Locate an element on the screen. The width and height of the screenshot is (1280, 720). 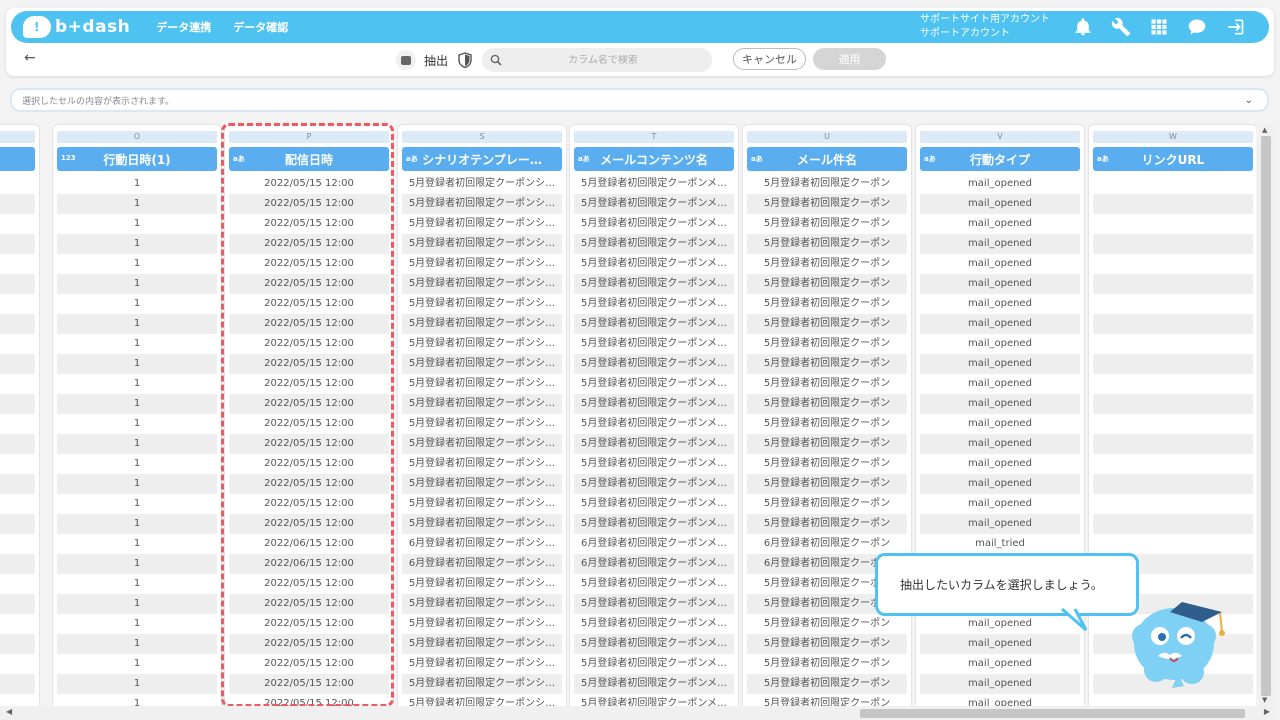
grid-icon is located at coordinates (1159, 27).